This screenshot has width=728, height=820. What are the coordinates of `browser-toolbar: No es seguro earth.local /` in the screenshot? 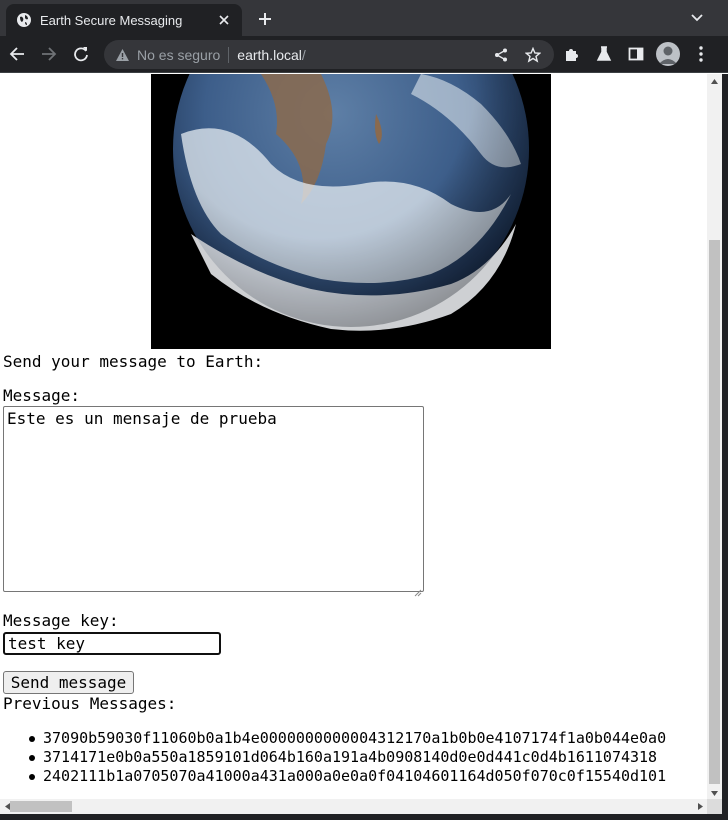 It's located at (364, 54).